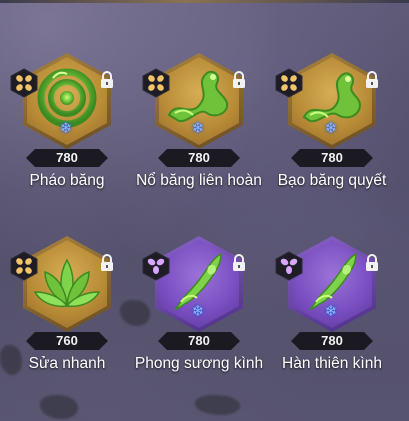 The image size is (409, 421). I want to click on score-badge: 760, so click(67, 341).